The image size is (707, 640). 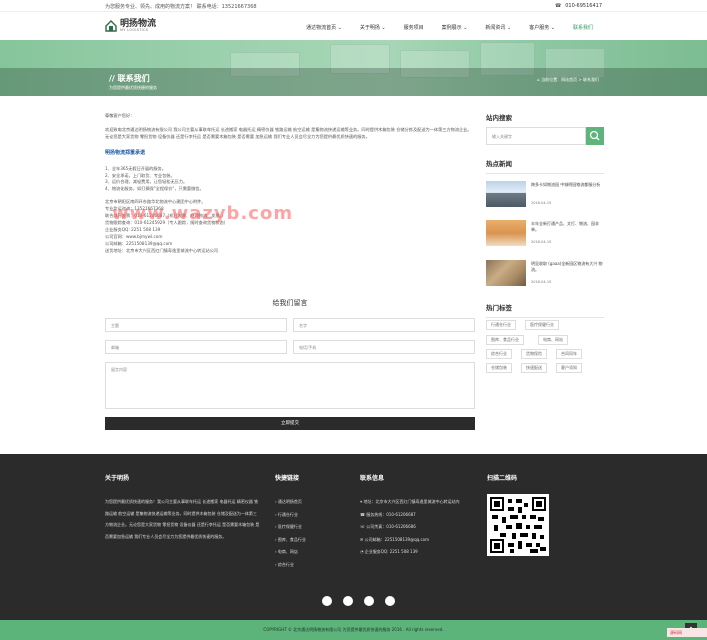 I want to click on footer-link: › 综合行业, so click(x=310, y=565).